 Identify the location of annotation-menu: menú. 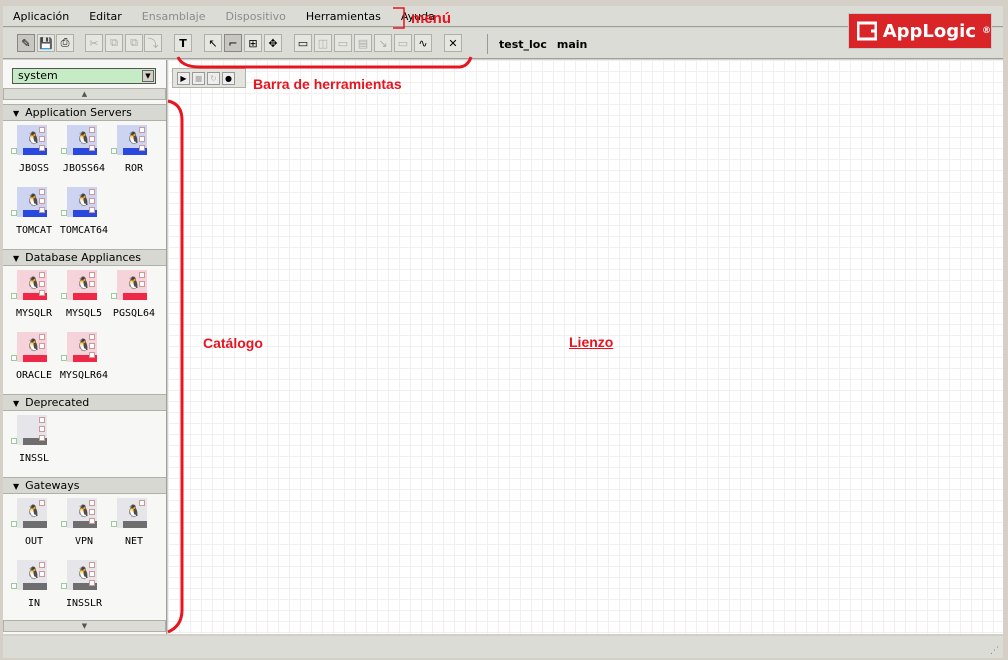
(431, 18).